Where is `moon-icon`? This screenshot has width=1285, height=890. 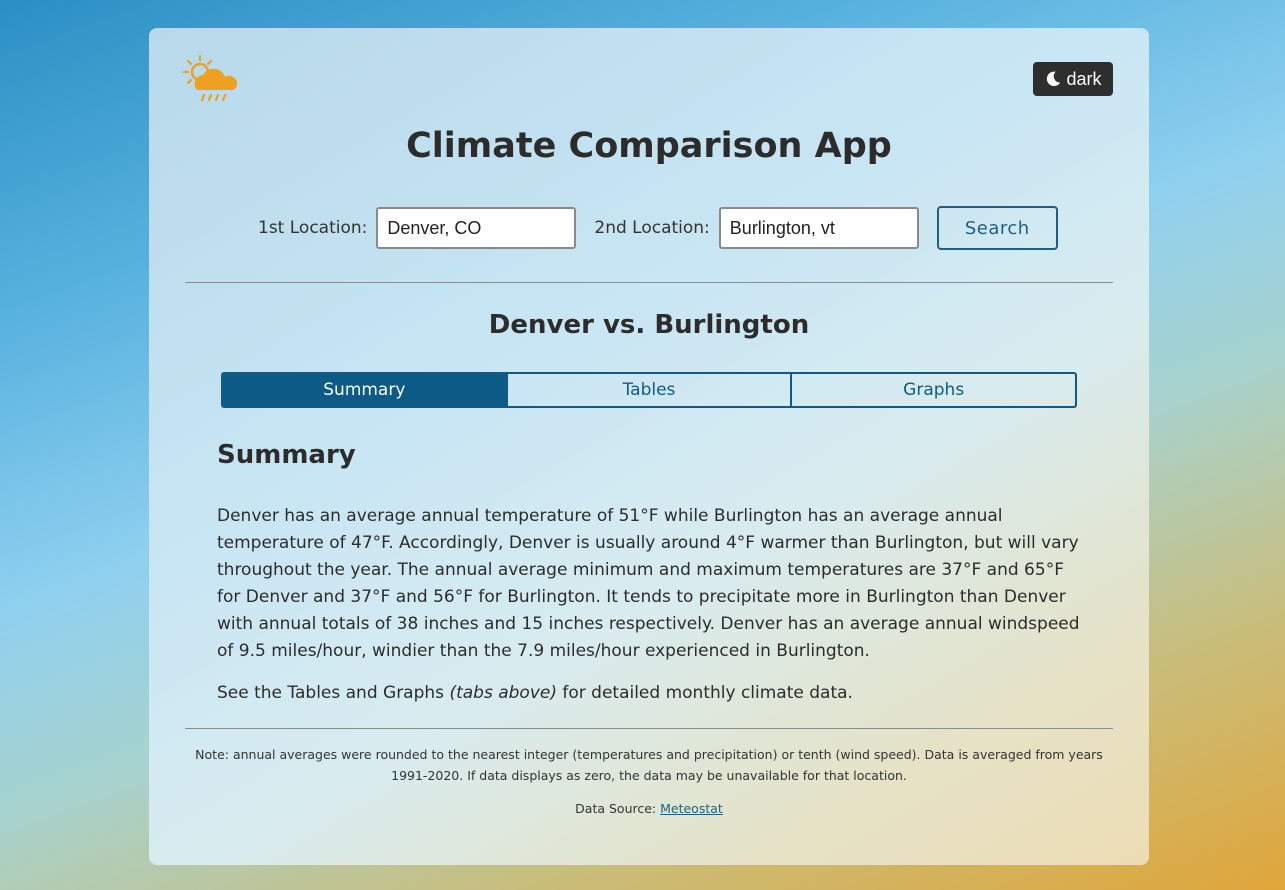 moon-icon is located at coordinates (1054, 79).